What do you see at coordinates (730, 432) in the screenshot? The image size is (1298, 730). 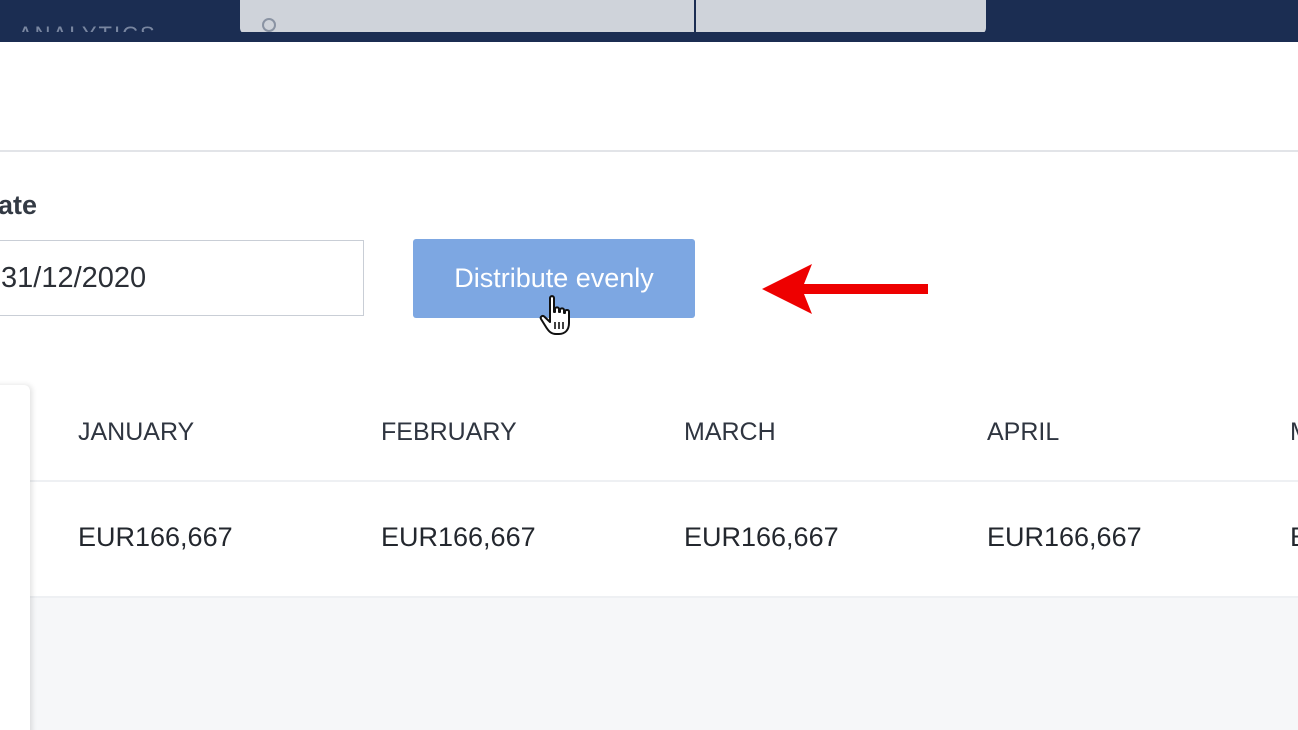 I see `column-header-march: MARCH` at bounding box center [730, 432].